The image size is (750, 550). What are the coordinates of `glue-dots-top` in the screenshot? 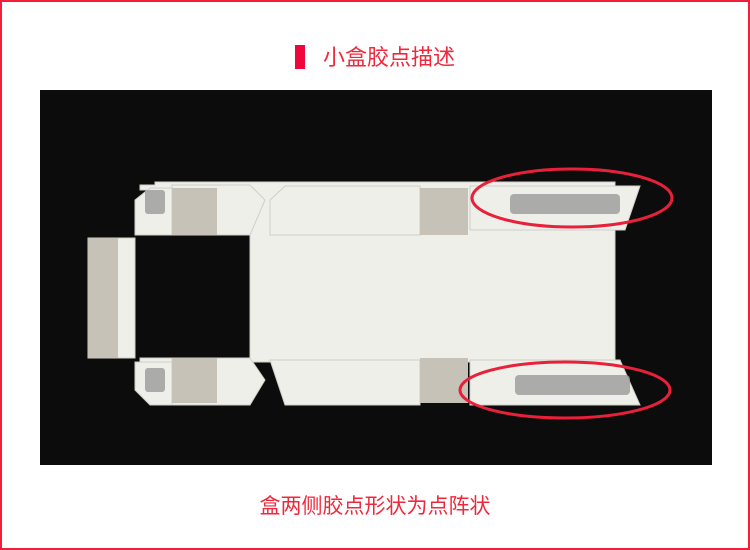 It's located at (565, 204).